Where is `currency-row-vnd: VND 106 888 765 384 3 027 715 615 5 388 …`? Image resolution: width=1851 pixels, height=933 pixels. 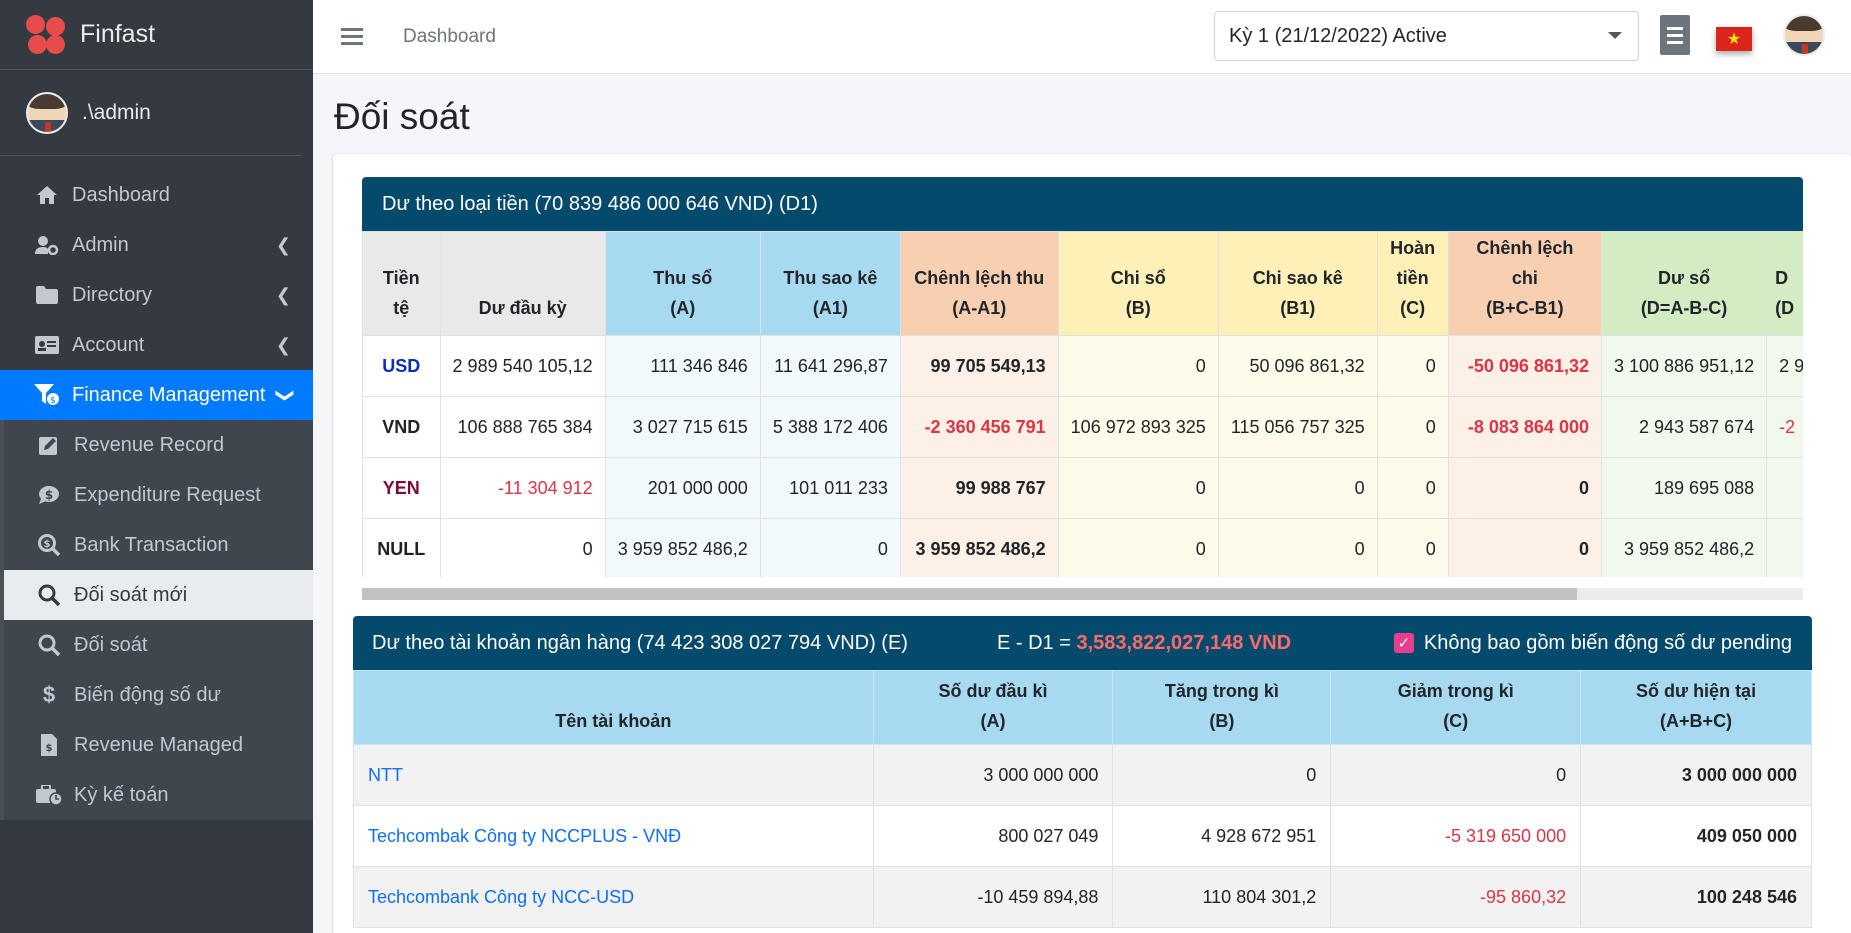 currency-row-vnd: VND 106 888 765 384 3 027 715 615 5 388 … is located at coordinates (1082, 427).